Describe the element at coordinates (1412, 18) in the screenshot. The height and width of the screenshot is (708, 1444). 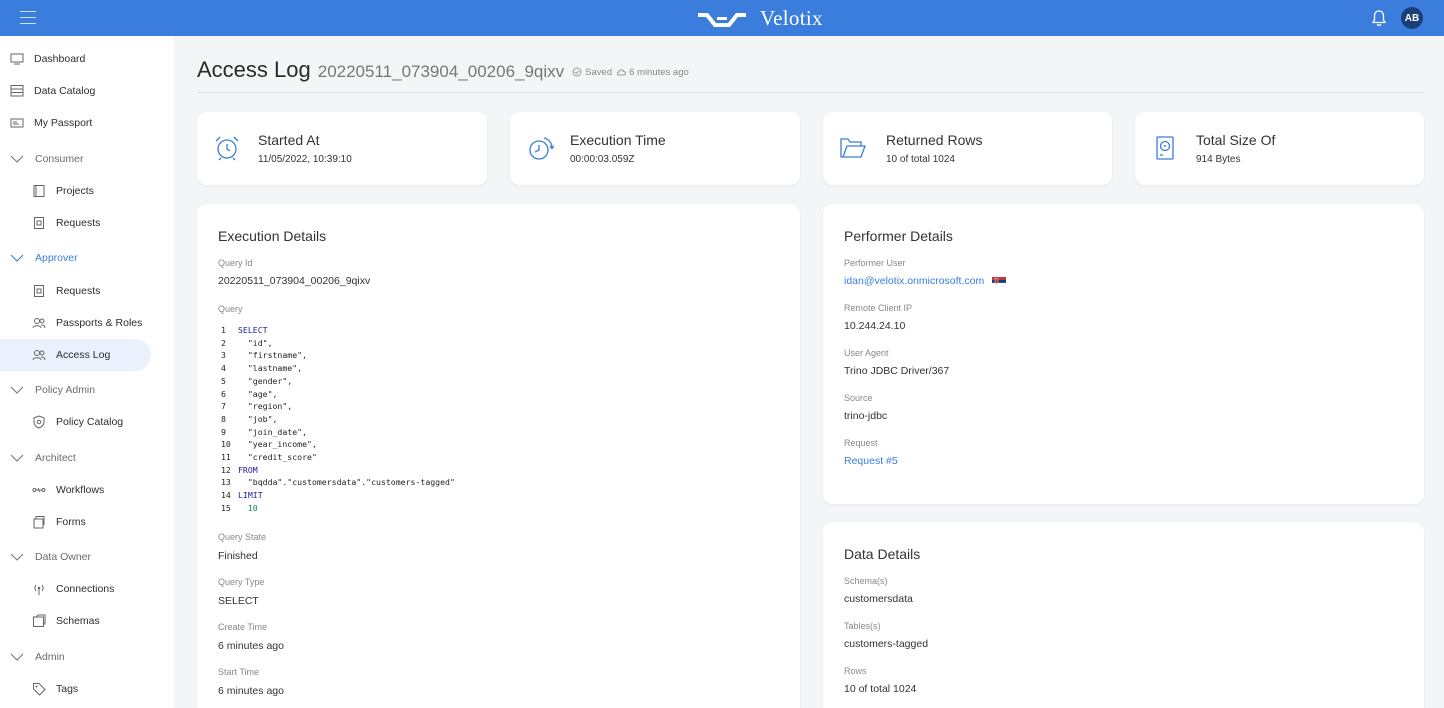
I see `user-avatar: AB` at that location.